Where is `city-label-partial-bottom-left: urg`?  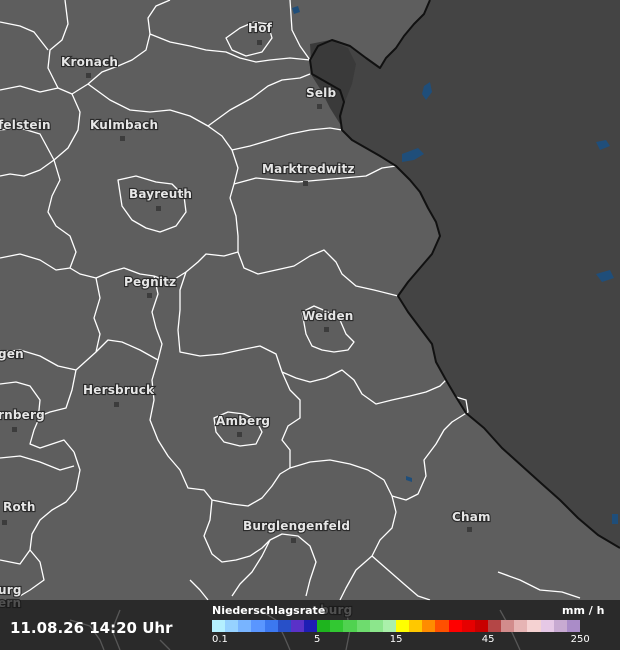
city-label-partial-bottom-left: urg is located at coordinates (11, 590).